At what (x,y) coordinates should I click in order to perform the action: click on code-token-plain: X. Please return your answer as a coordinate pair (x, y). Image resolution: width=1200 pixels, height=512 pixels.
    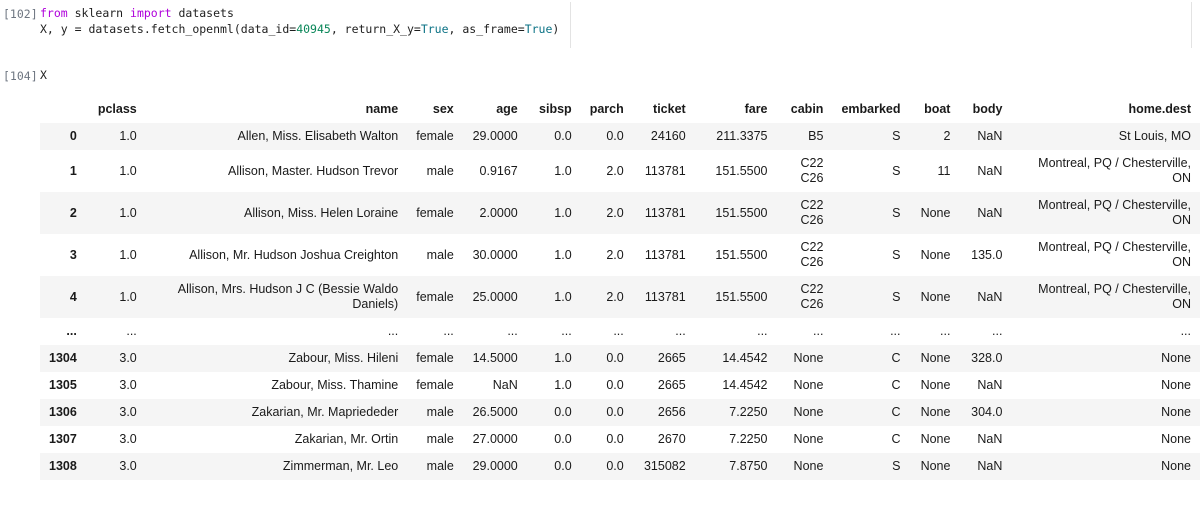
    Looking at the image, I should click on (43, 75).